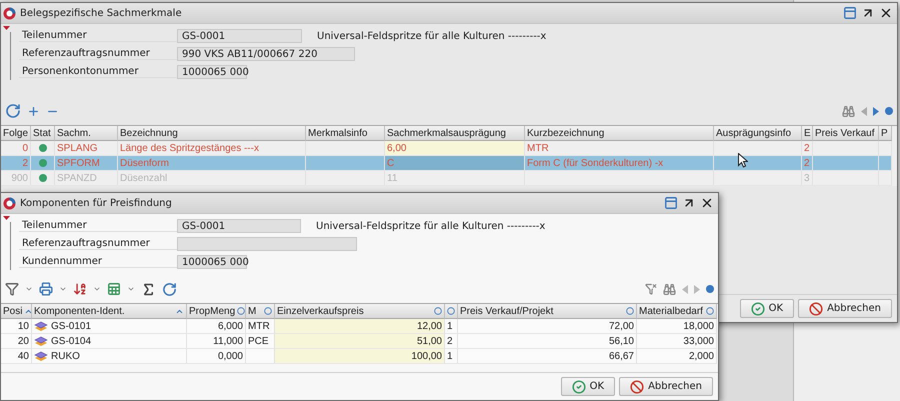 Image resolution: width=900 pixels, height=401 pixels. What do you see at coordinates (46, 289) in the screenshot?
I see `printer-icon` at bounding box center [46, 289].